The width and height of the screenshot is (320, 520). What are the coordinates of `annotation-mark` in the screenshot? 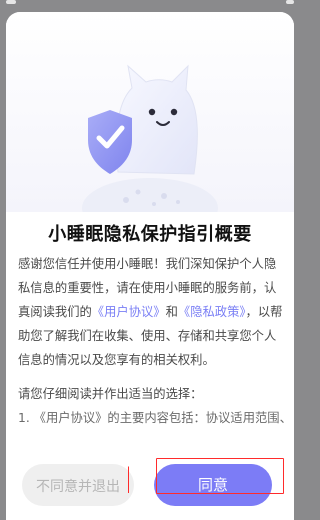 It's located at (119, 479).